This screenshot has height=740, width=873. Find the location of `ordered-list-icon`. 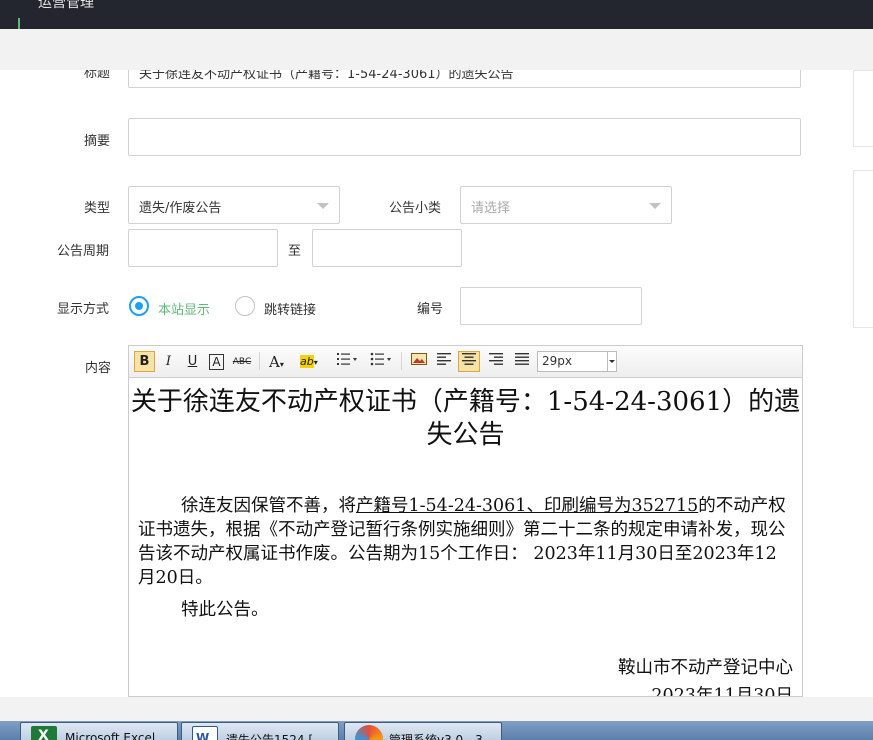

ordered-list-icon is located at coordinates (347, 359).